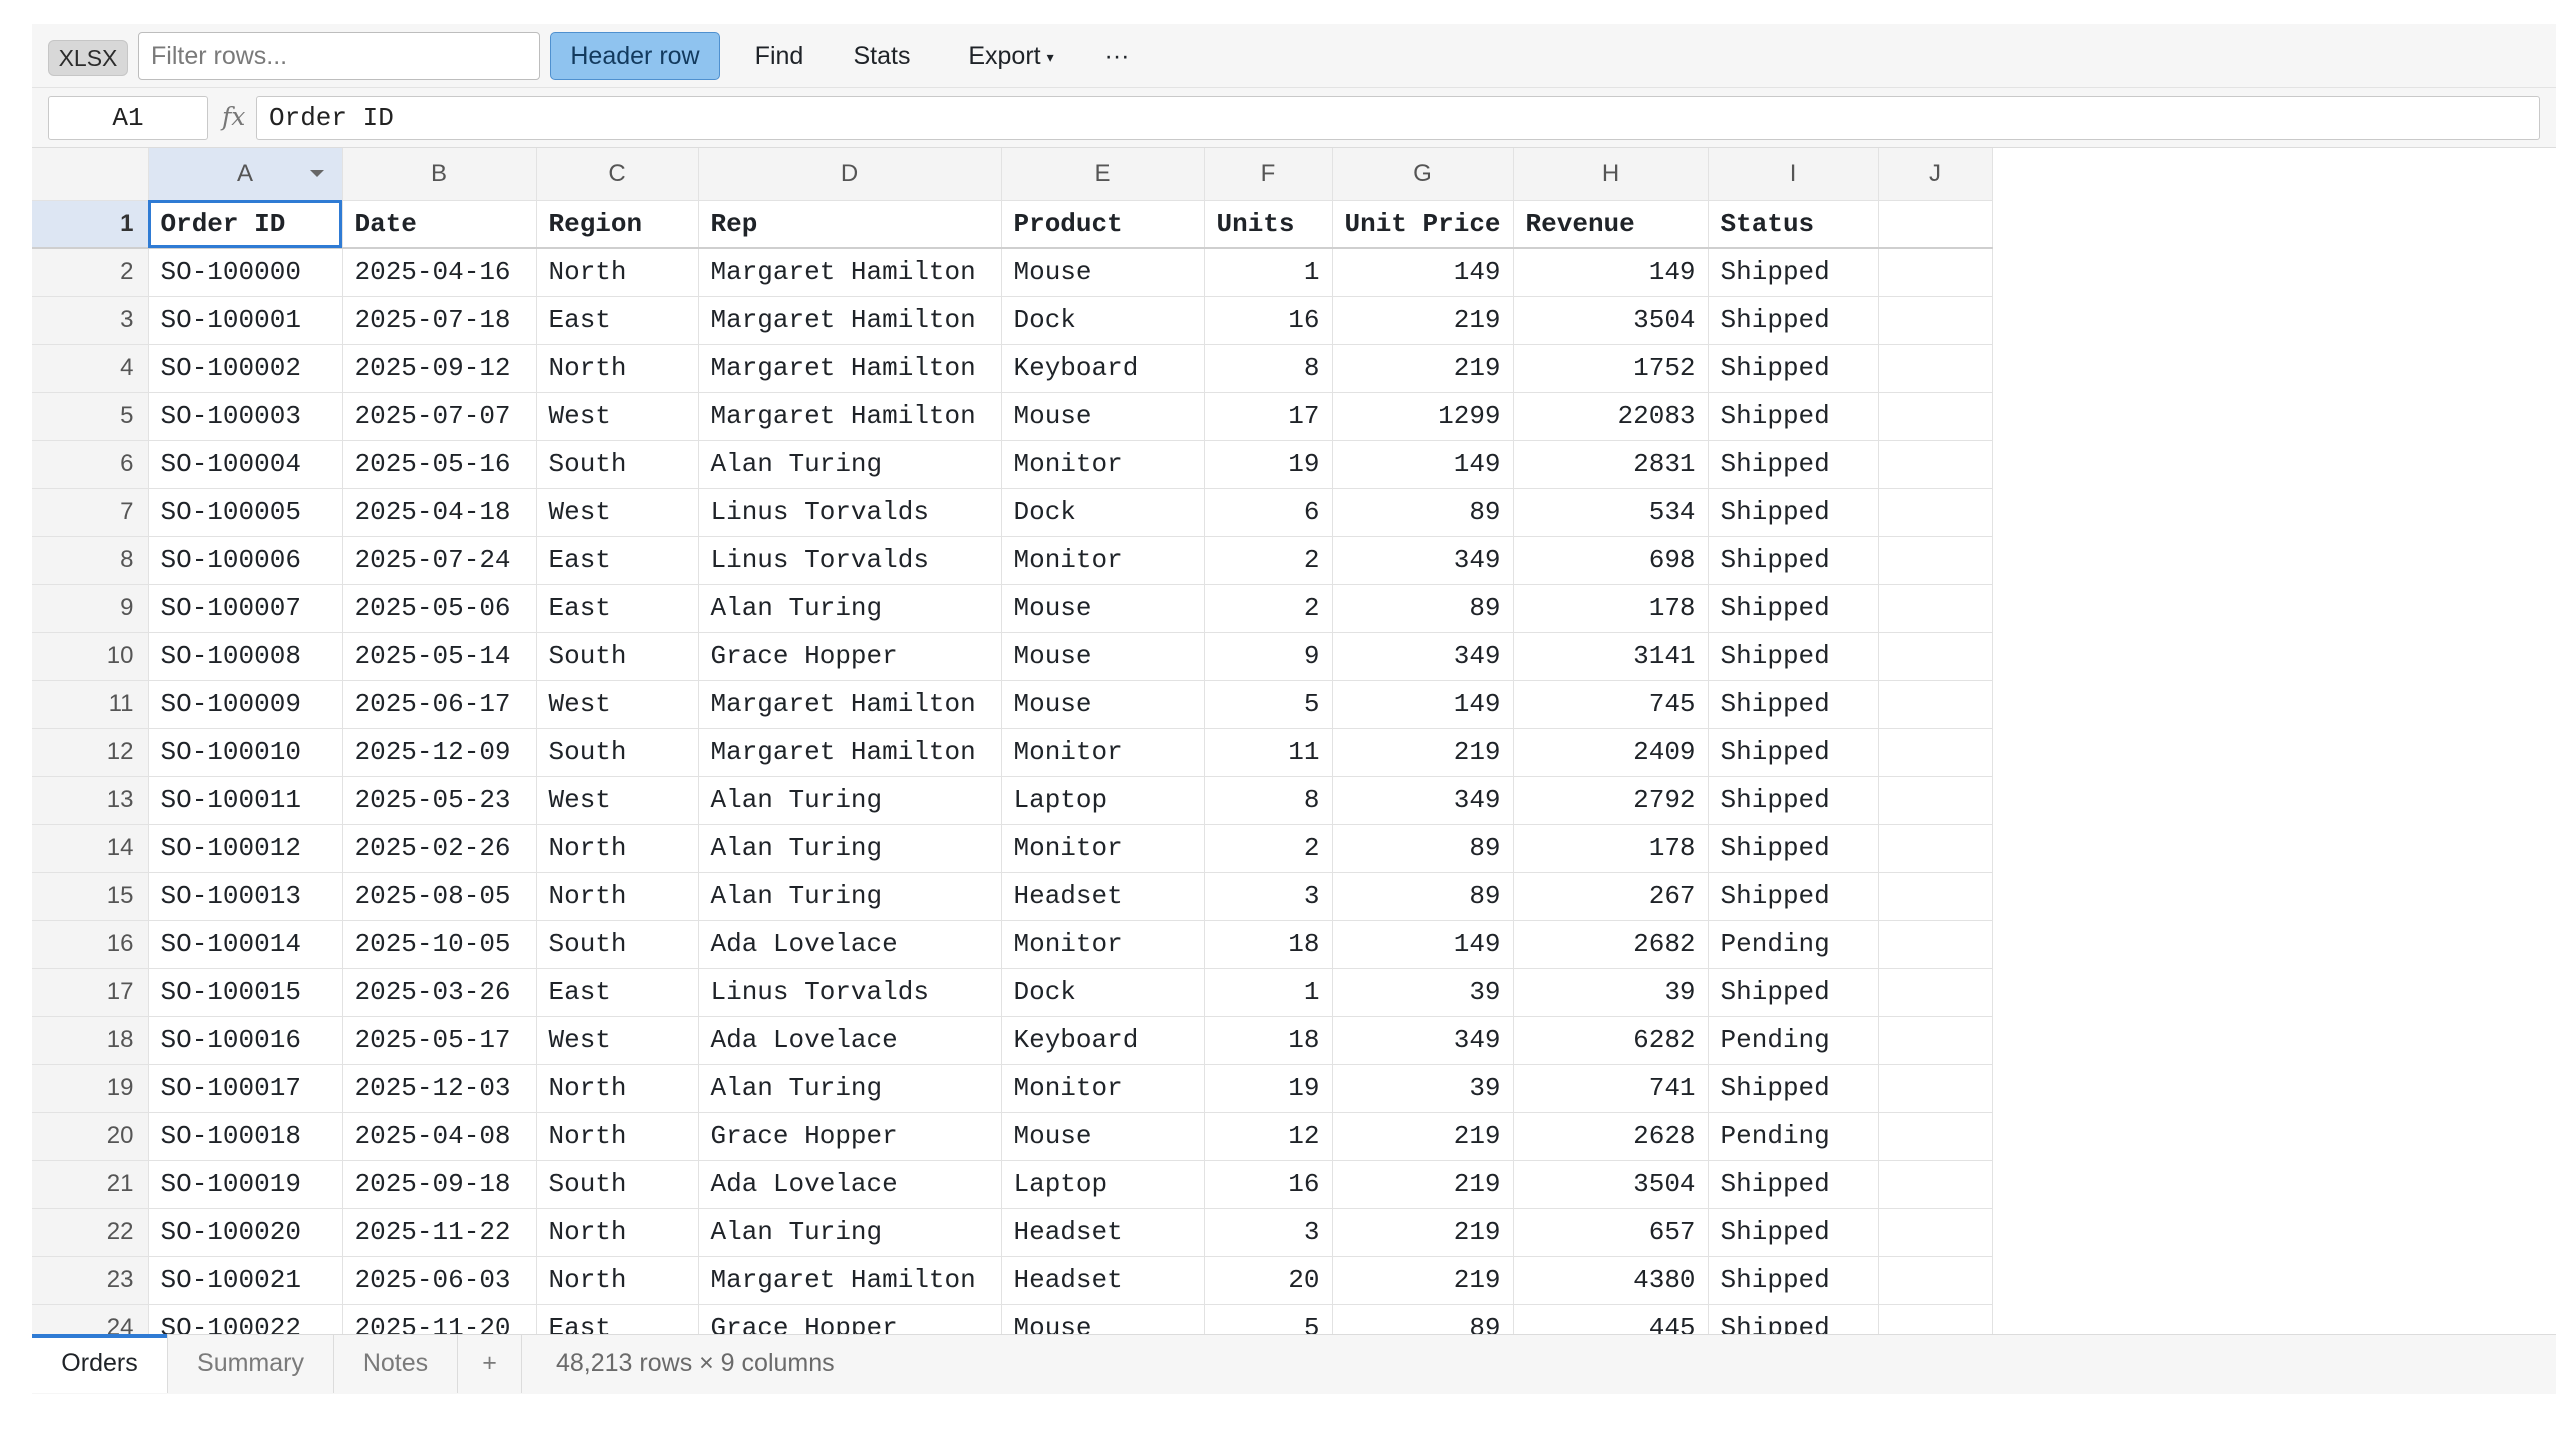  Describe the element at coordinates (439, 1232) in the screenshot. I see `cell: 2025-11-22` at that location.